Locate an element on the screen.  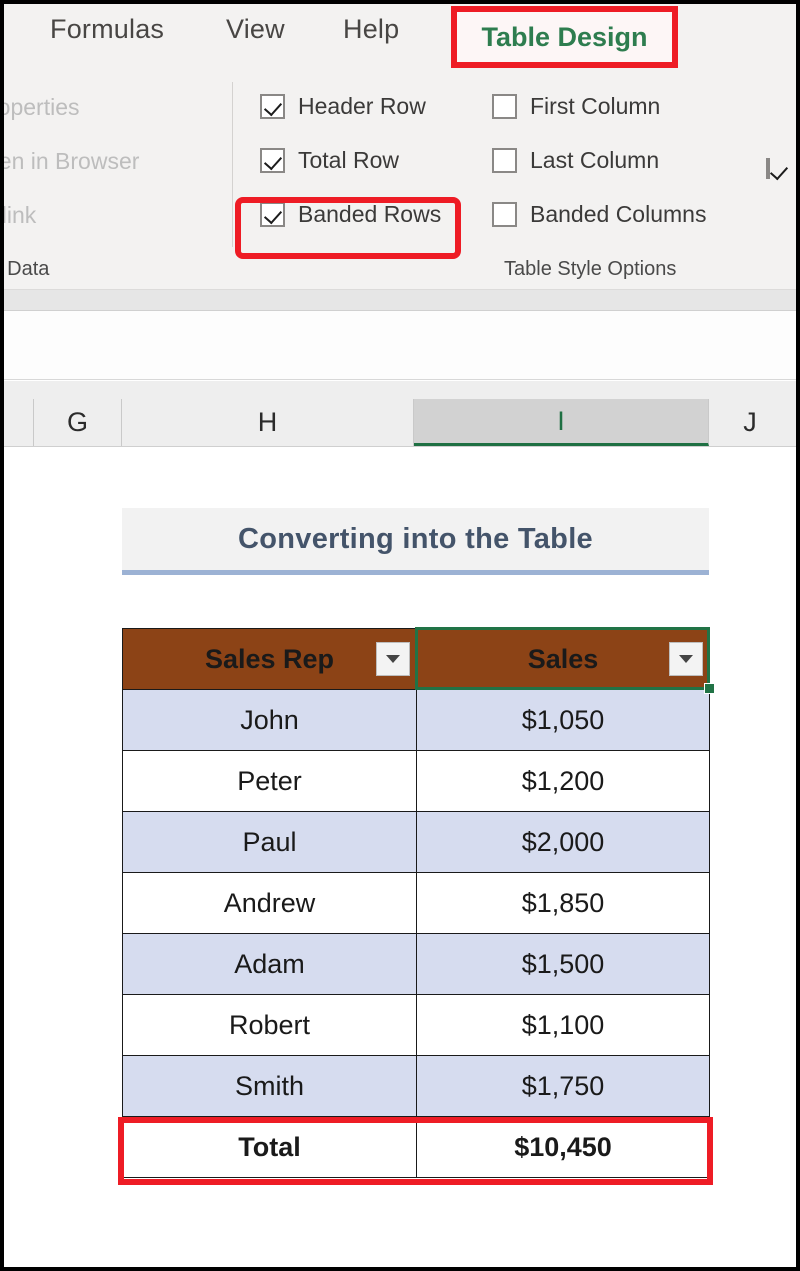
checkbox-total-row-label: Total Row is located at coordinates (348, 160).